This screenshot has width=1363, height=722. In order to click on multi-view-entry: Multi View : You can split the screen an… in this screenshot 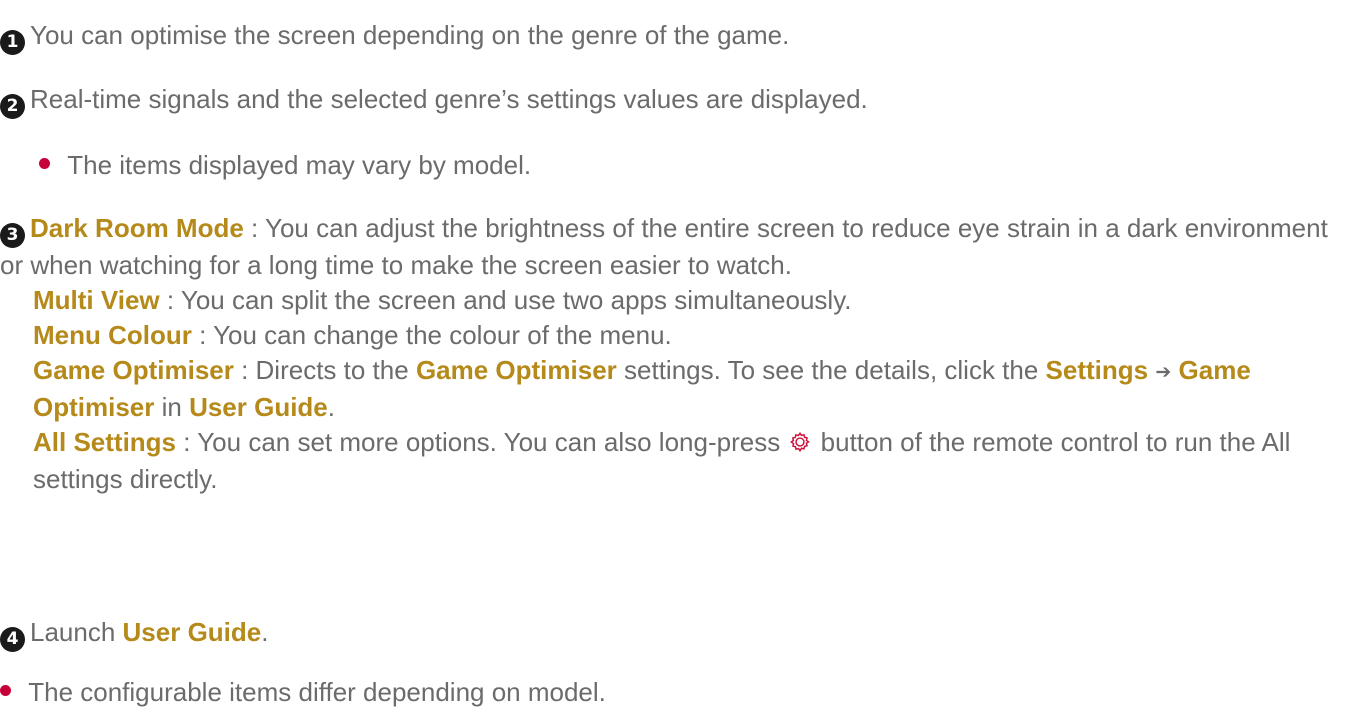, I will do `click(675, 300)`.